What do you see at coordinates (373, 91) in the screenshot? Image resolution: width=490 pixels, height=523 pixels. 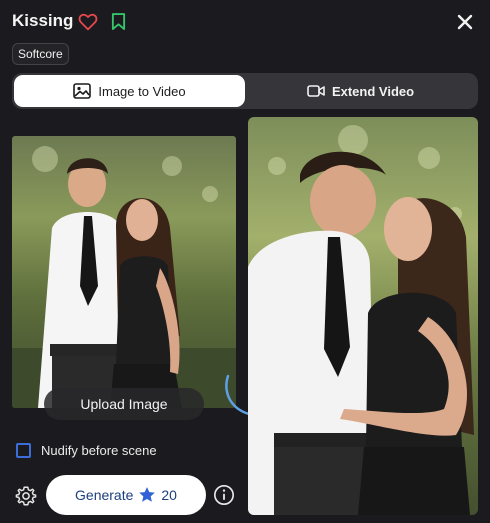 I see `tab-extend-video-label: Extend Video` at bounding box center [373, 91].